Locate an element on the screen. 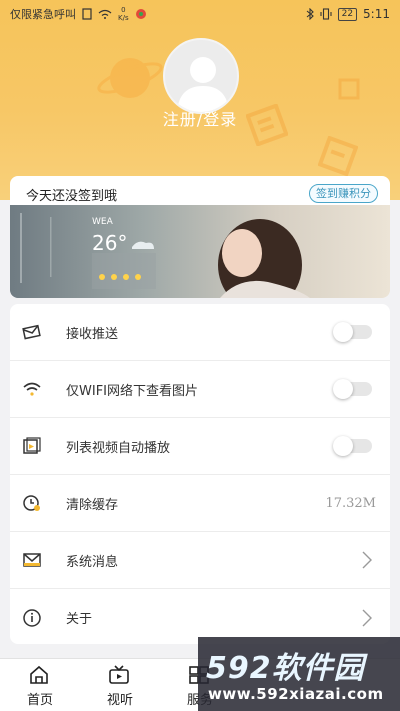 The width and height of the screenshot is (400, 711). tab-av: 视听 is located at coordinates (120, 685).